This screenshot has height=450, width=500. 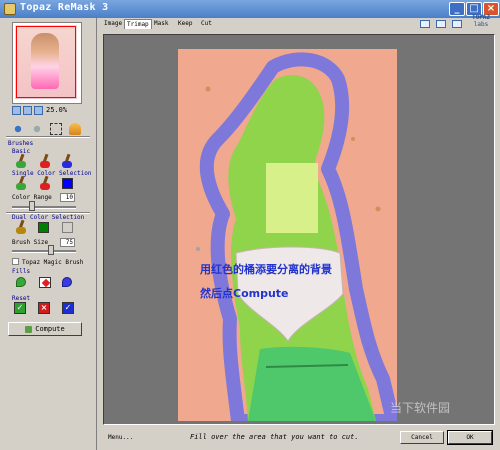 What do you see at coordinates (18, 129) in the screenshot?
I see `undo-icon` at bounding box center [18, 129].